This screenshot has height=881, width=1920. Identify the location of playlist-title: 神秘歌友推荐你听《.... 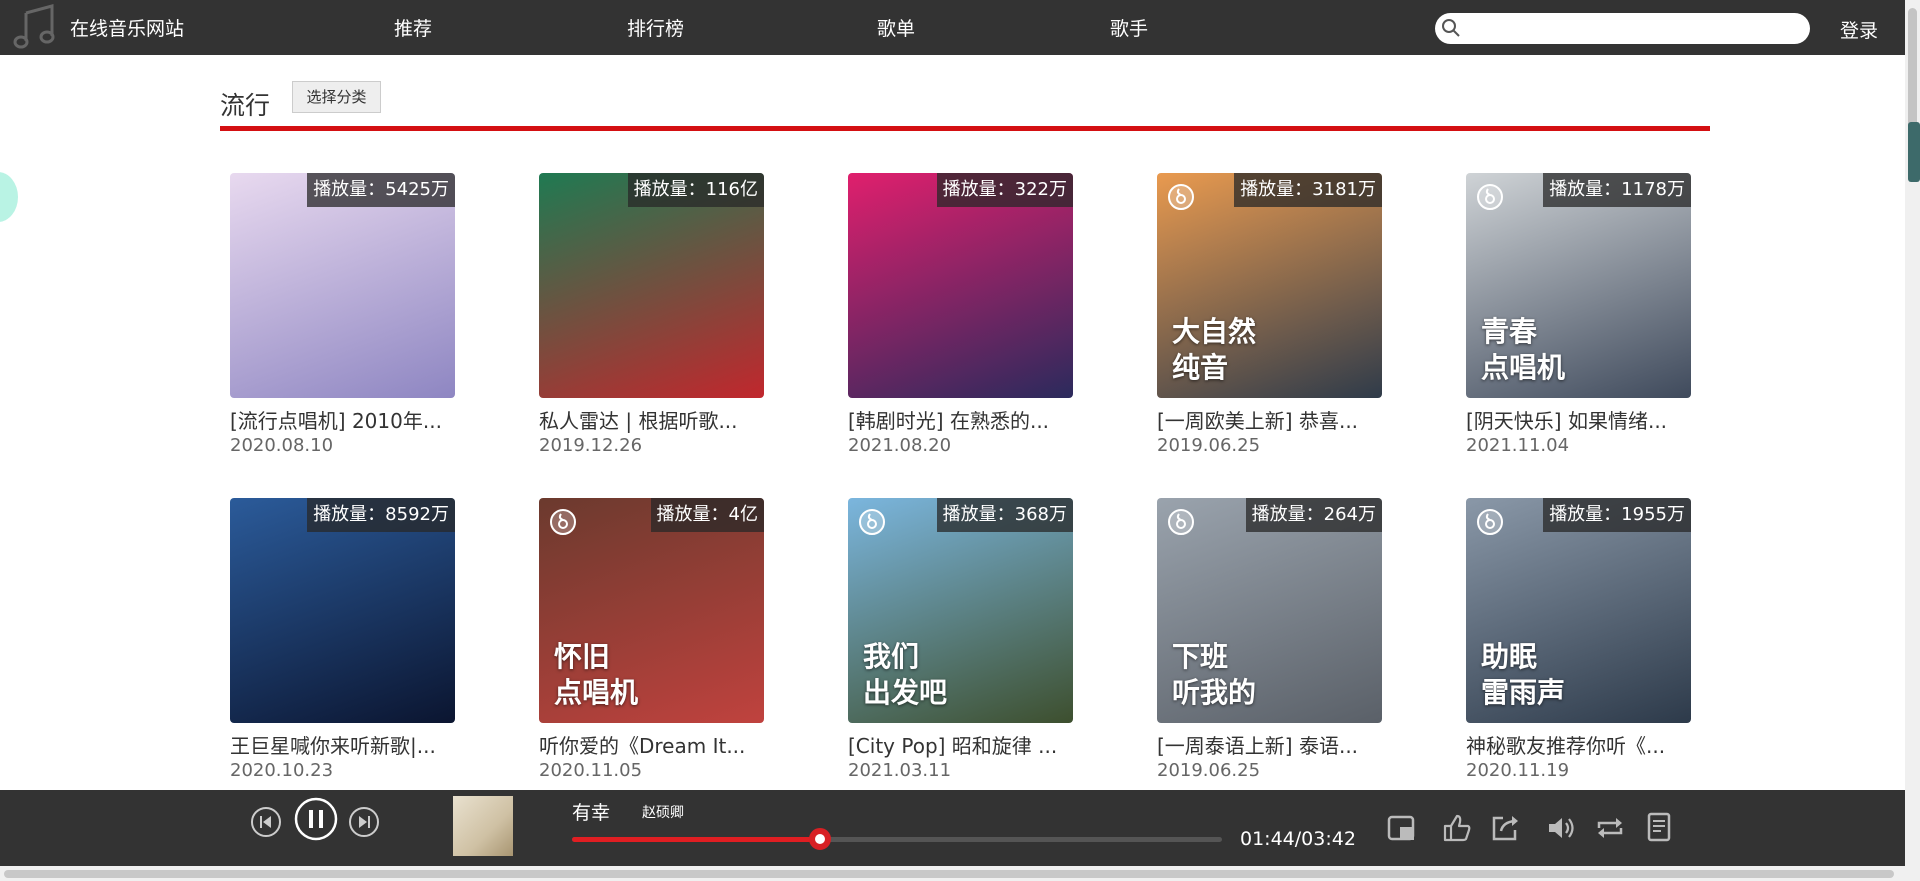
(1578, 744).